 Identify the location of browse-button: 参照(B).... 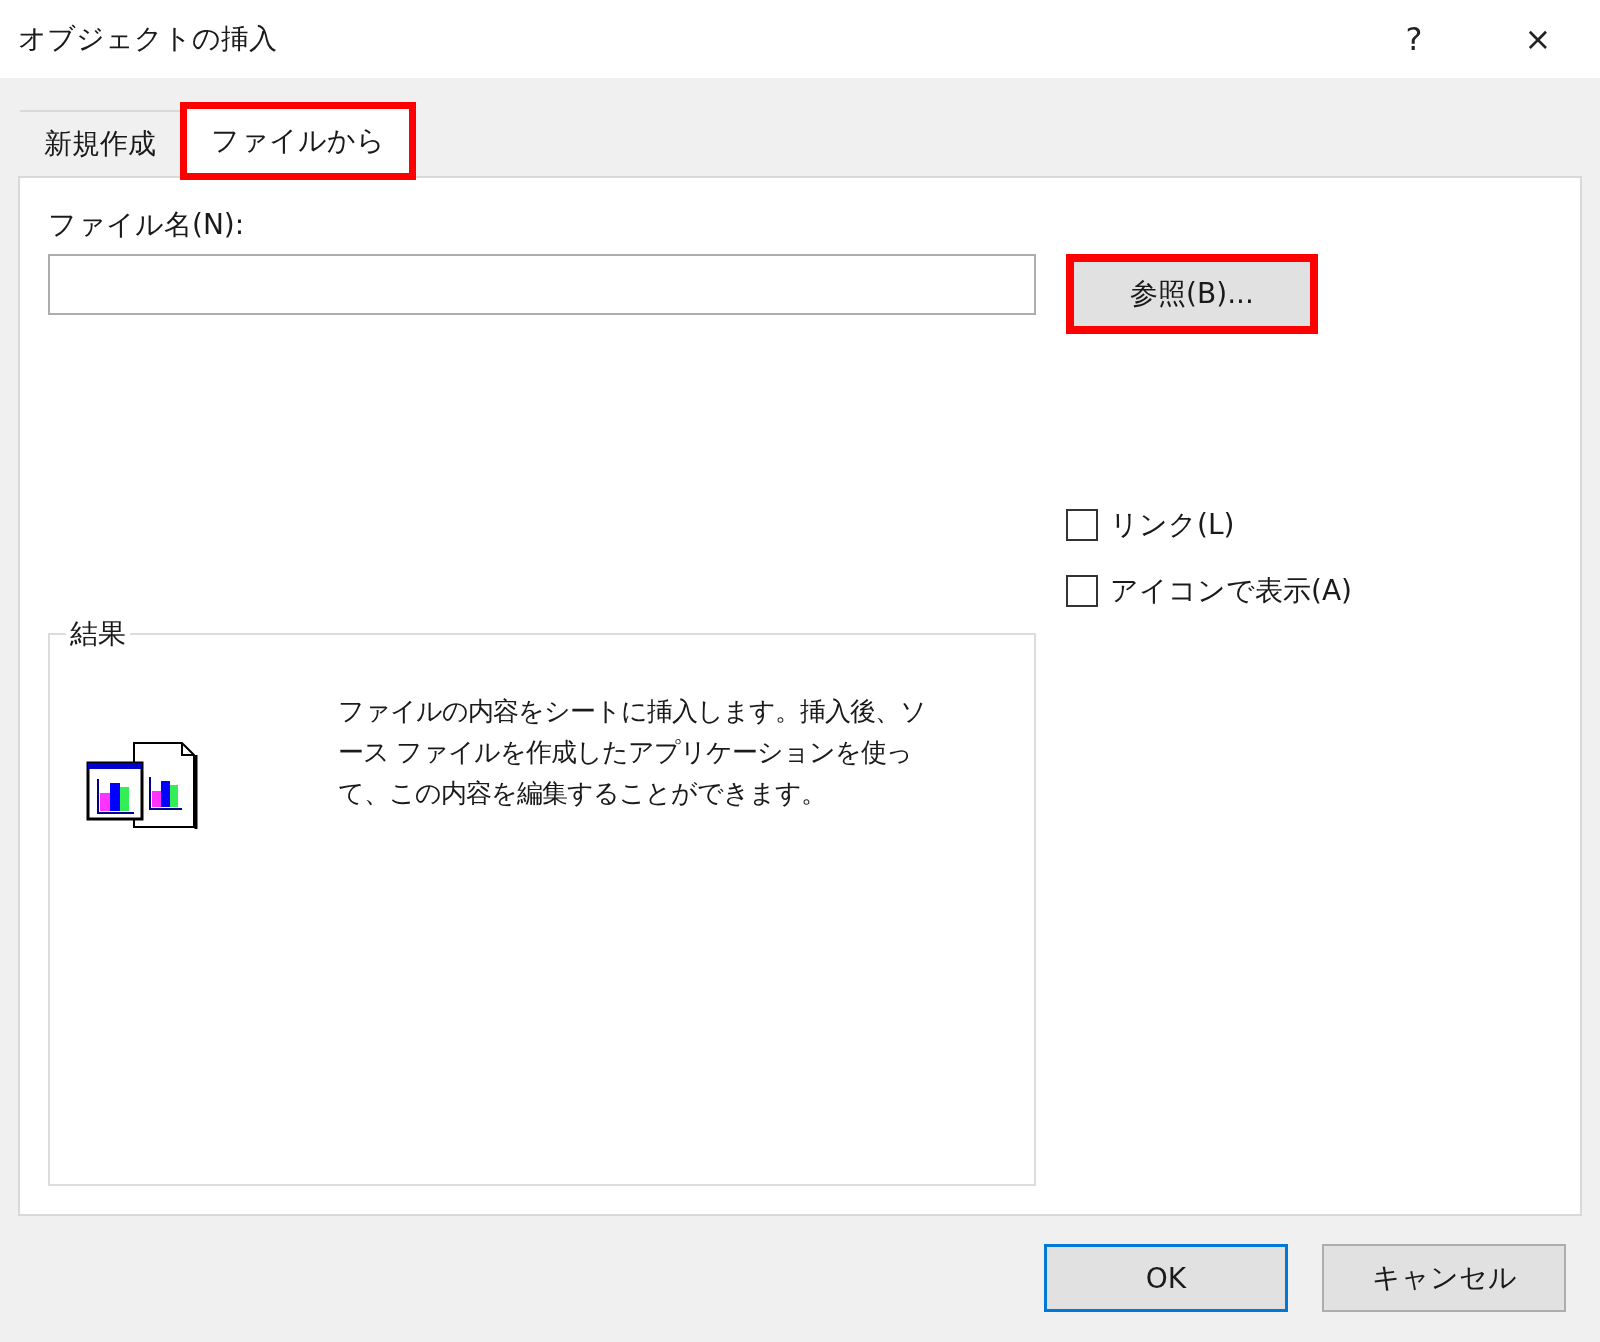
(1192, 294).